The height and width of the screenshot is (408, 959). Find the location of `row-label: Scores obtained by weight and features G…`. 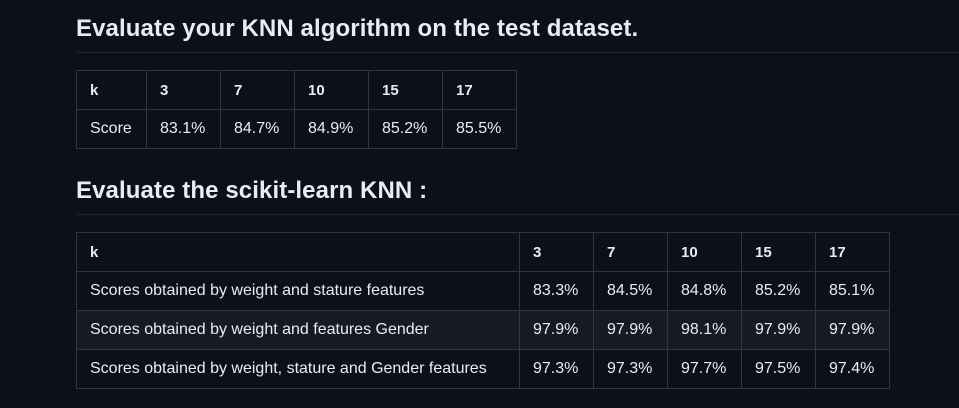

row-label: Scores obtained by weight and features G… is located at coordinates (298, 330).